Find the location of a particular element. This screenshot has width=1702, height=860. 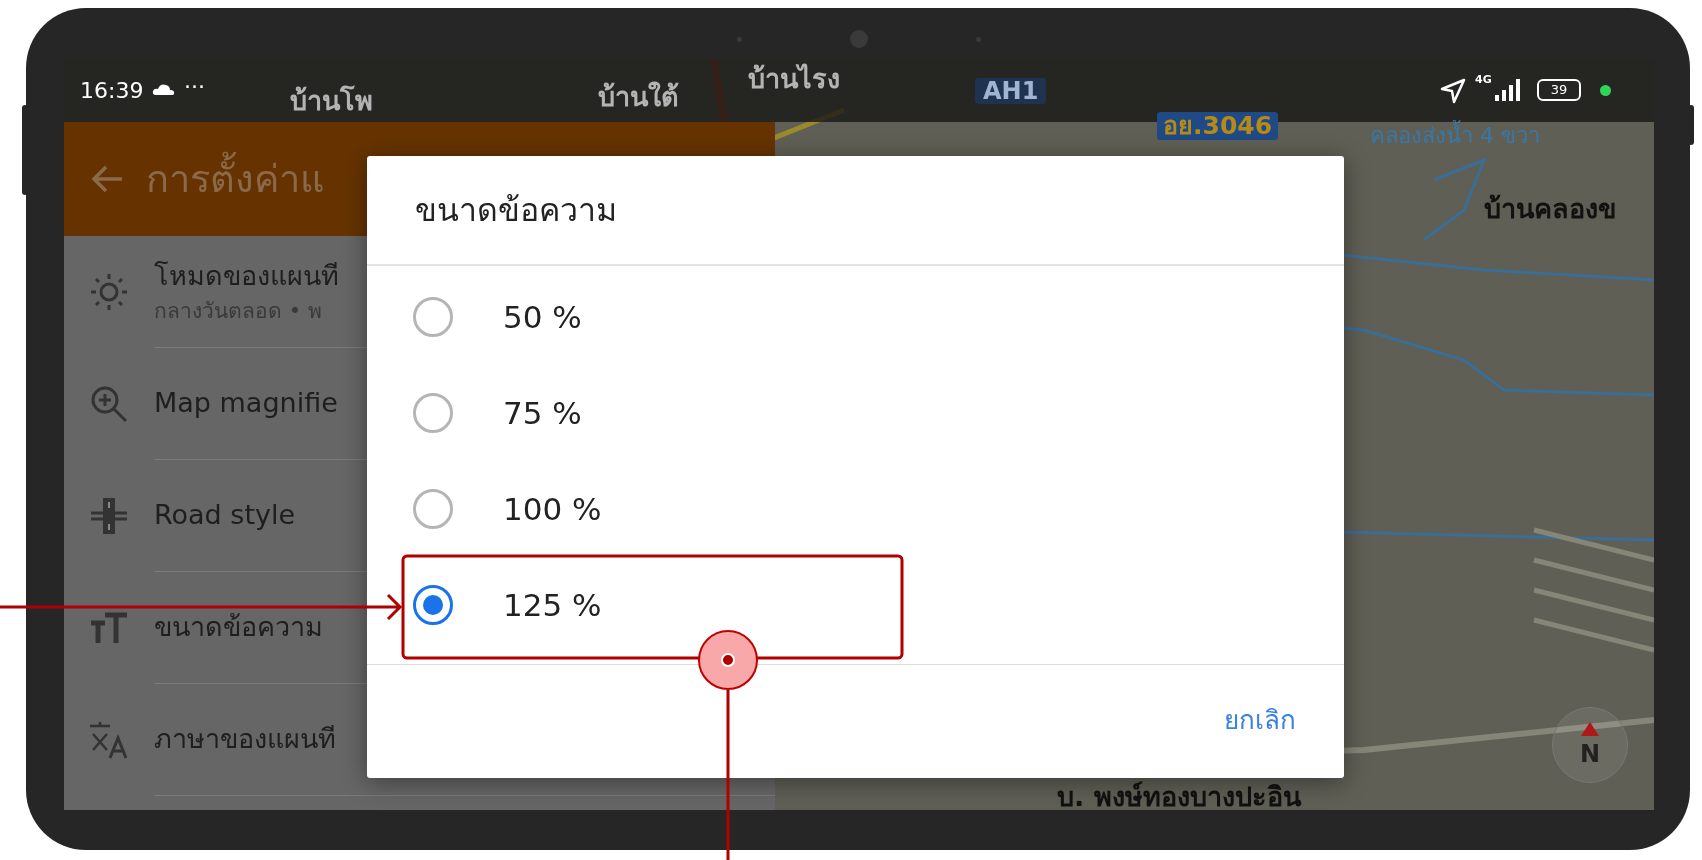

brightness-icon is located at coordinates (109, 292).